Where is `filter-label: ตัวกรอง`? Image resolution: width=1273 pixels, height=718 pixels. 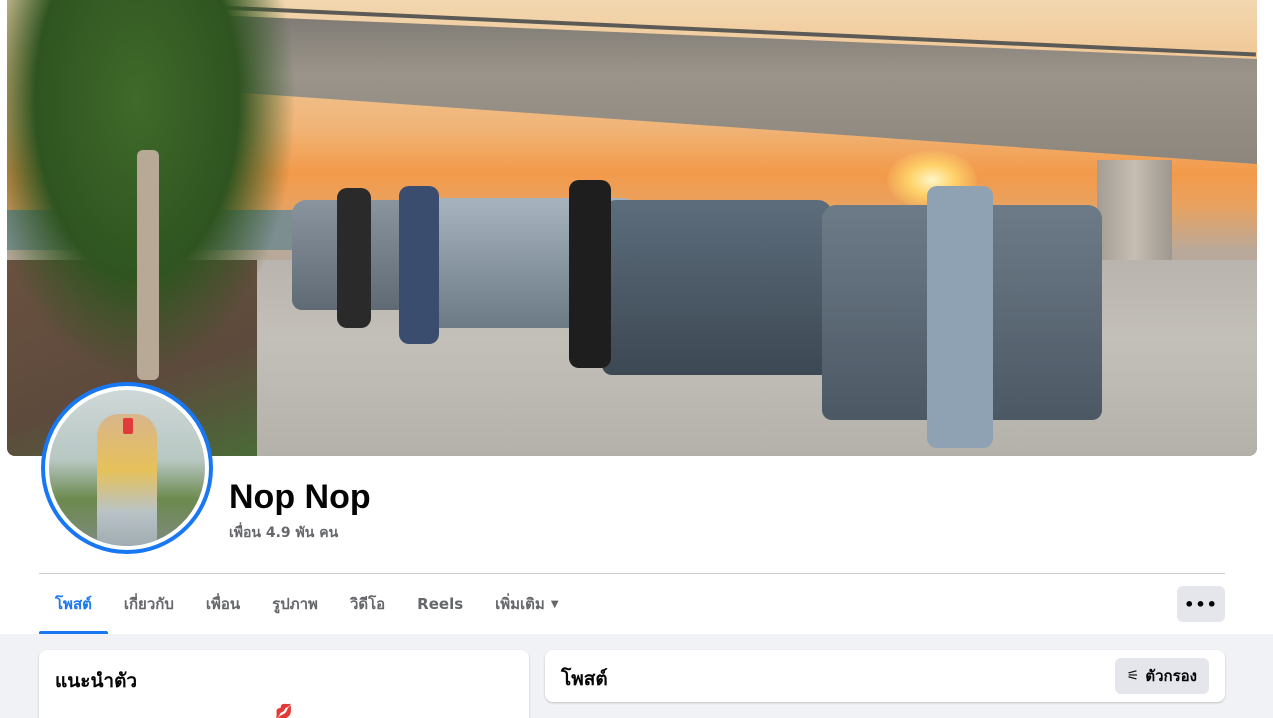
filter-label: ตัวกรอง is located at coordinates (1171, 676).